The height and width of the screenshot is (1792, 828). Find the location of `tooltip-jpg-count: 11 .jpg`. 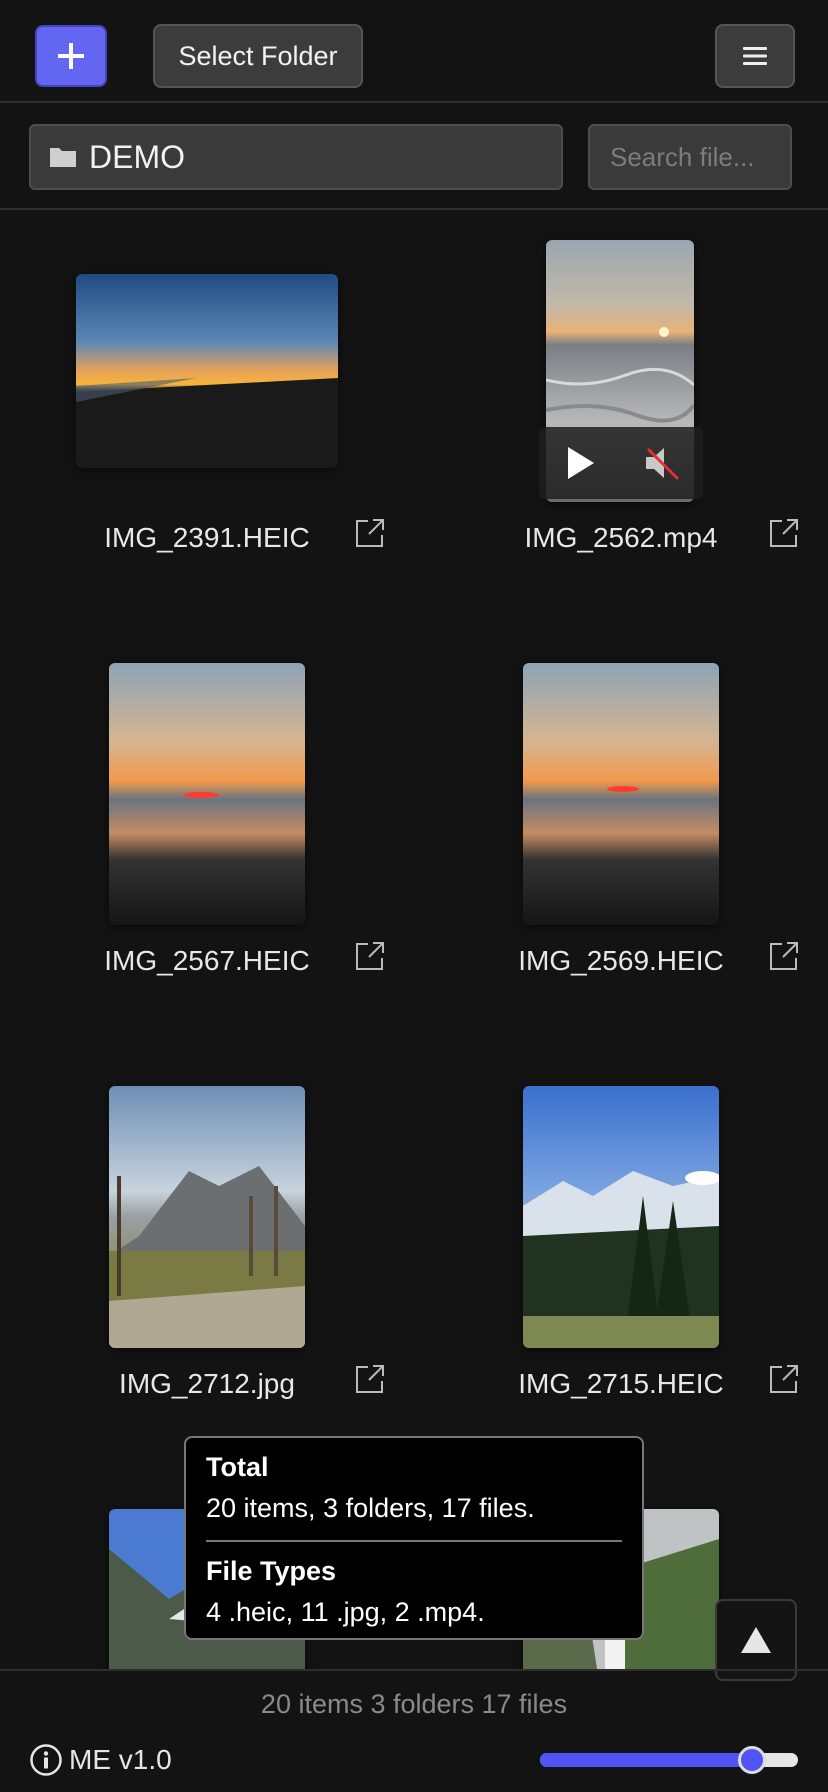

tooltip-jpg-count: 11 .jpg is located at coordinates (340, 1612).